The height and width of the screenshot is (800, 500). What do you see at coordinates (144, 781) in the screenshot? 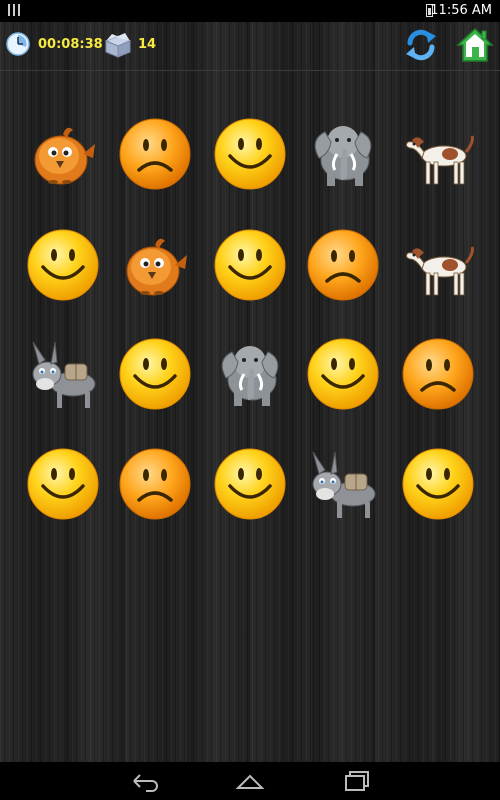
I see `back-icon` at bounding box center [144, 781].